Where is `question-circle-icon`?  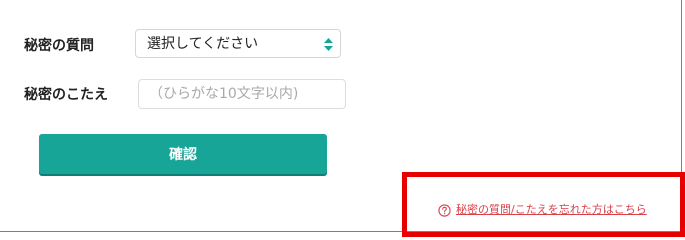 question-circle-icon is located at coordinates (444, 210).